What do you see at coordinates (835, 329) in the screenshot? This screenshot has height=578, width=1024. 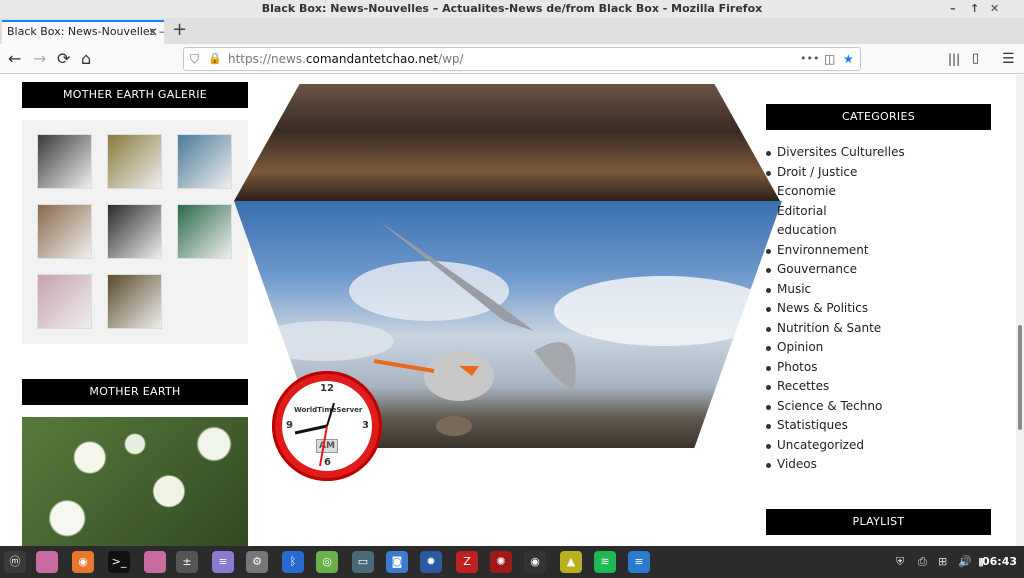 I see `category-link: Nutrition & Sante` at bounding box center [835, 329].